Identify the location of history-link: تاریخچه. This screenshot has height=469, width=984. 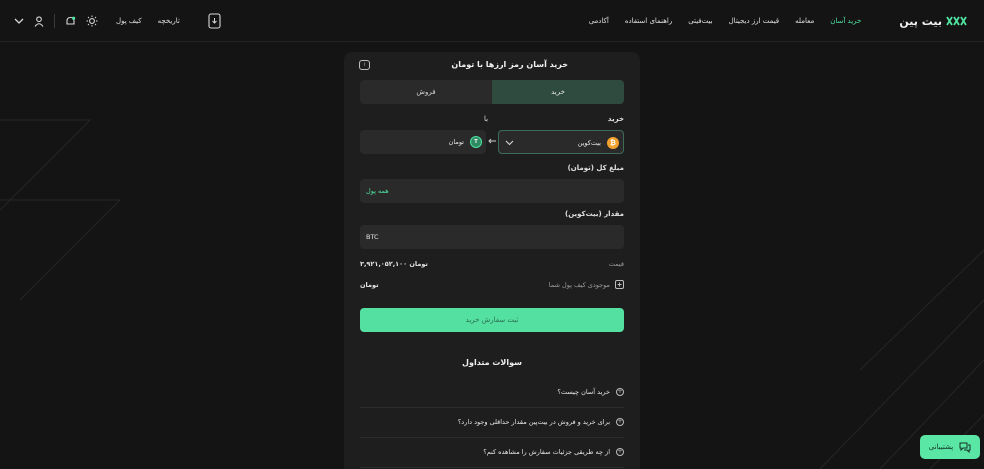
(169, 21).